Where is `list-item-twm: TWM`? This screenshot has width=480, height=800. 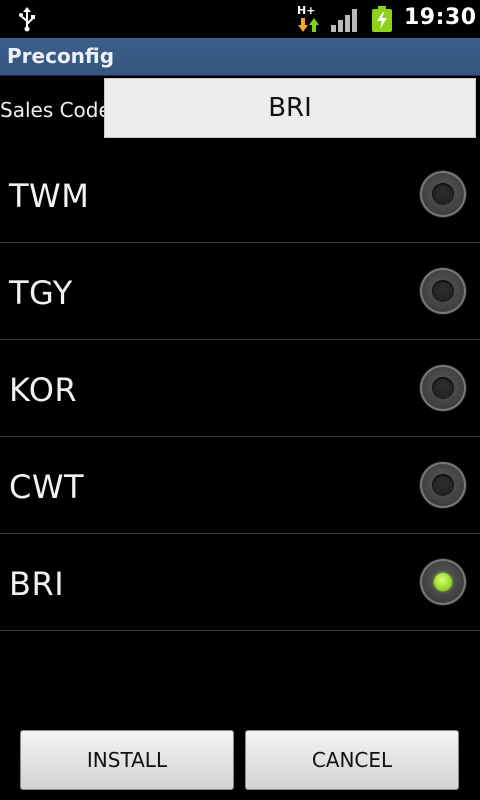 list-item-twm: TWM is located at coordinates (240, 194).